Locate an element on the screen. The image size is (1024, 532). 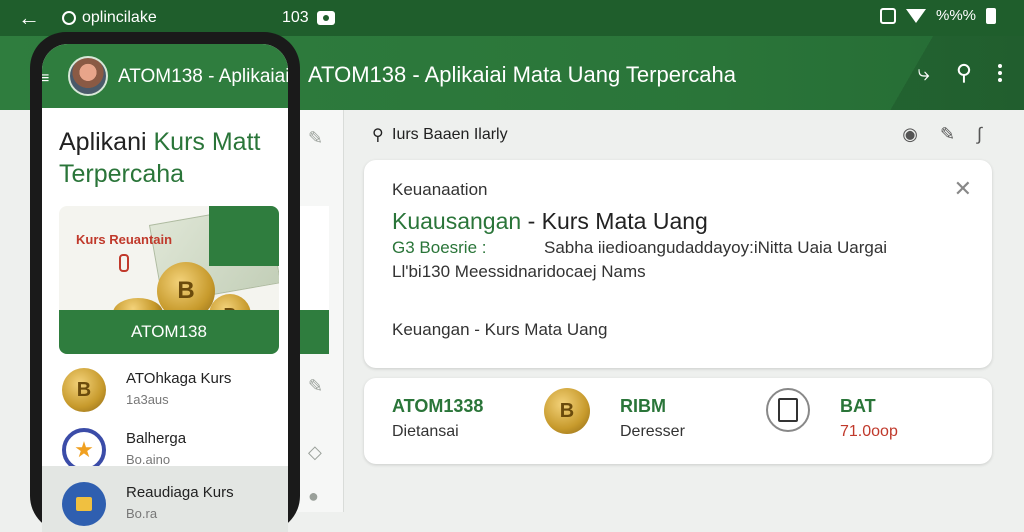
more-options-icon is located at coordinates (1000, 73).